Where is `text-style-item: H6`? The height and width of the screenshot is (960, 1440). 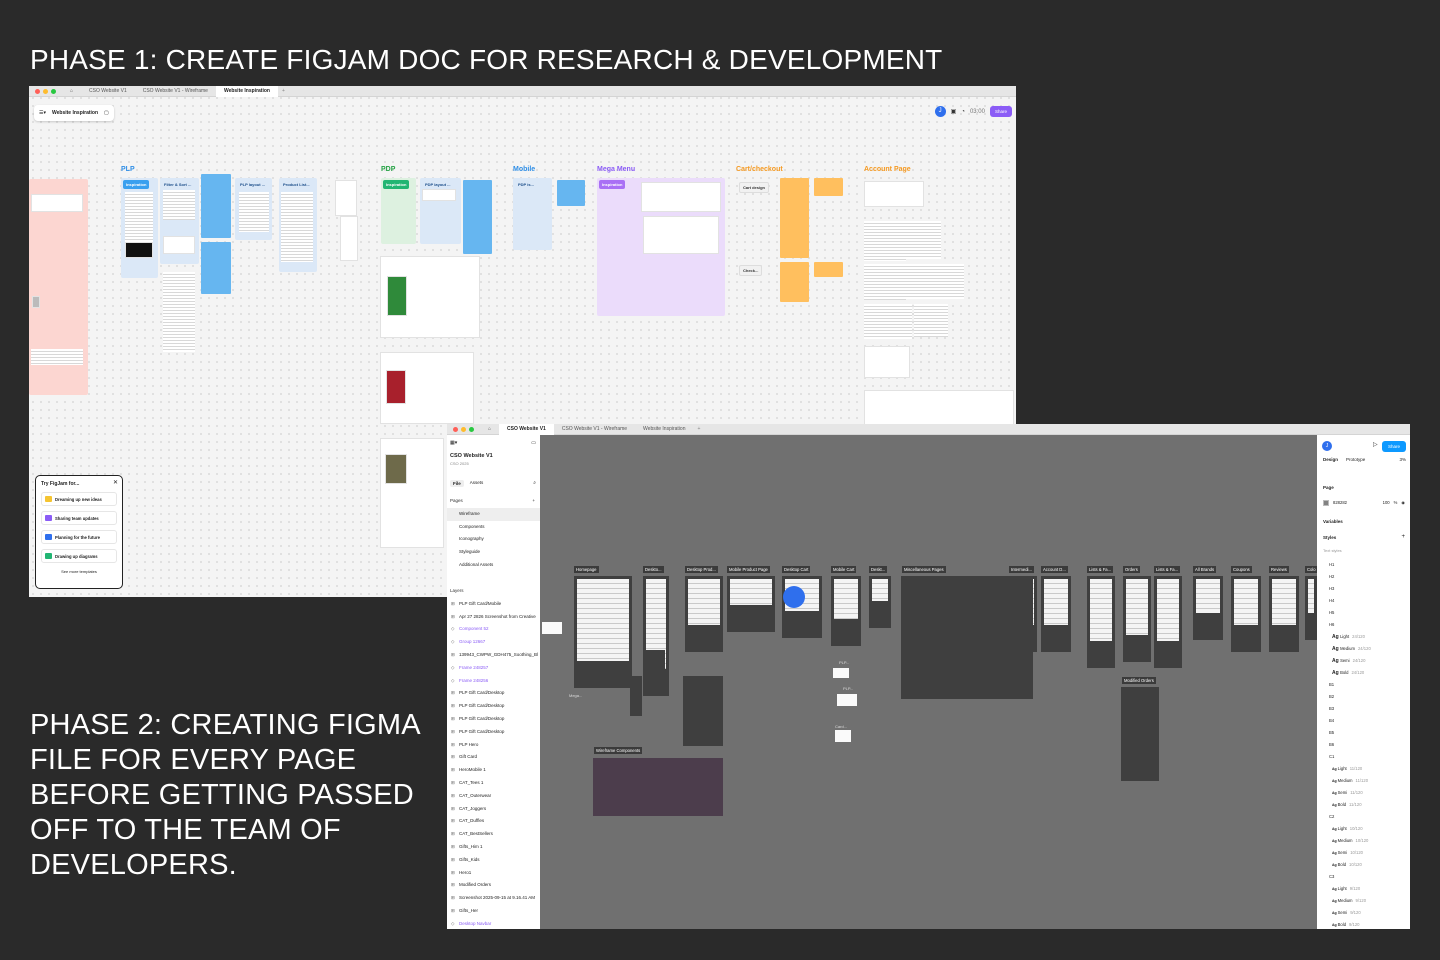
text-style-item: H6 is located at coordinates (1365, 625).